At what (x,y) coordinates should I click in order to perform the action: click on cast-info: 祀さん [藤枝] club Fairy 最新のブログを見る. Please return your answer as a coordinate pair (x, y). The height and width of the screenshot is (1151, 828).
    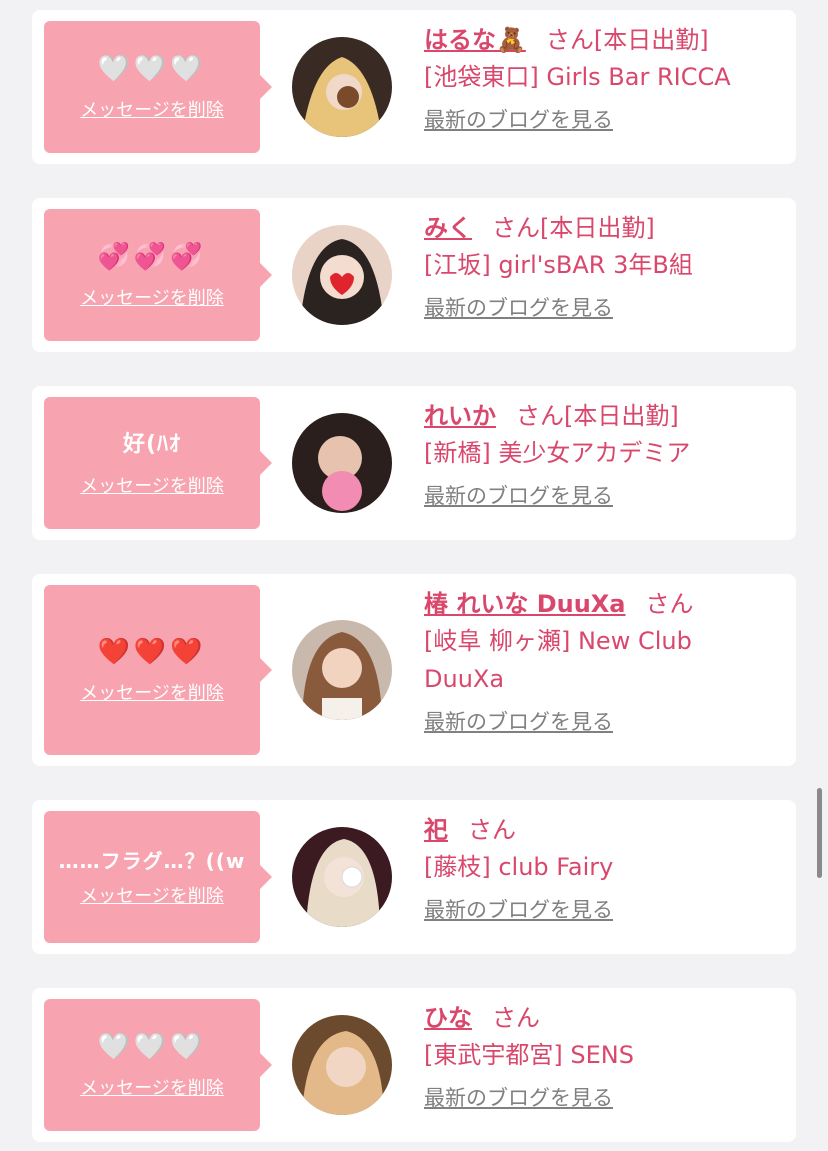
    Looking at the image, I should click on (605, 868).